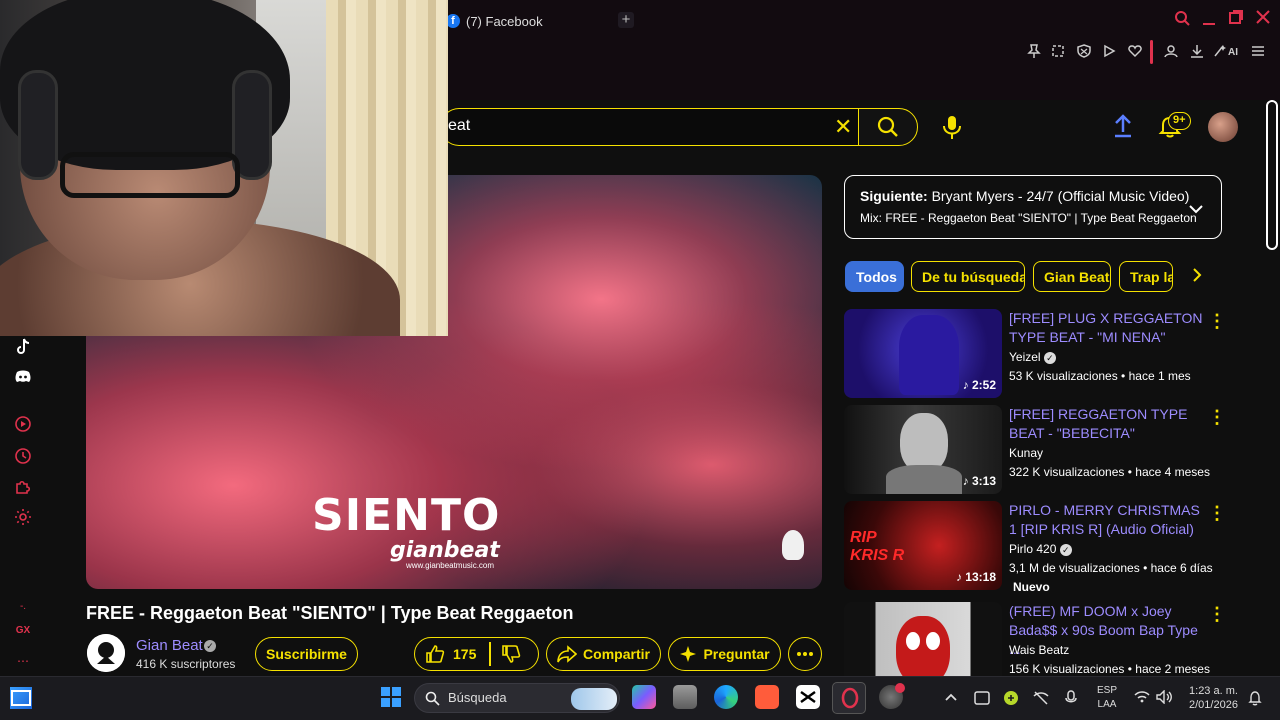 This screenshot has height=720, width=1280. Describe the element at coordinates (23, 486) in the screenshot. I see `extensions-icon` at that location.